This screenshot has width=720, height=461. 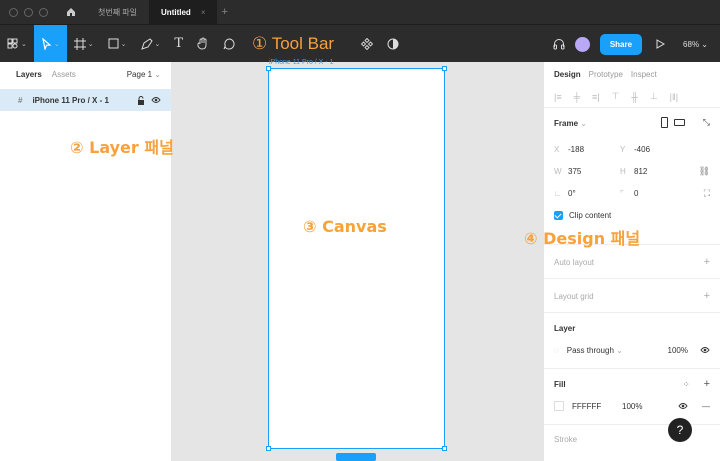 What do you see at coordinates (28, 12) in the screenshot?
I see `minimize-window-button` at bounding box center [28, 12].